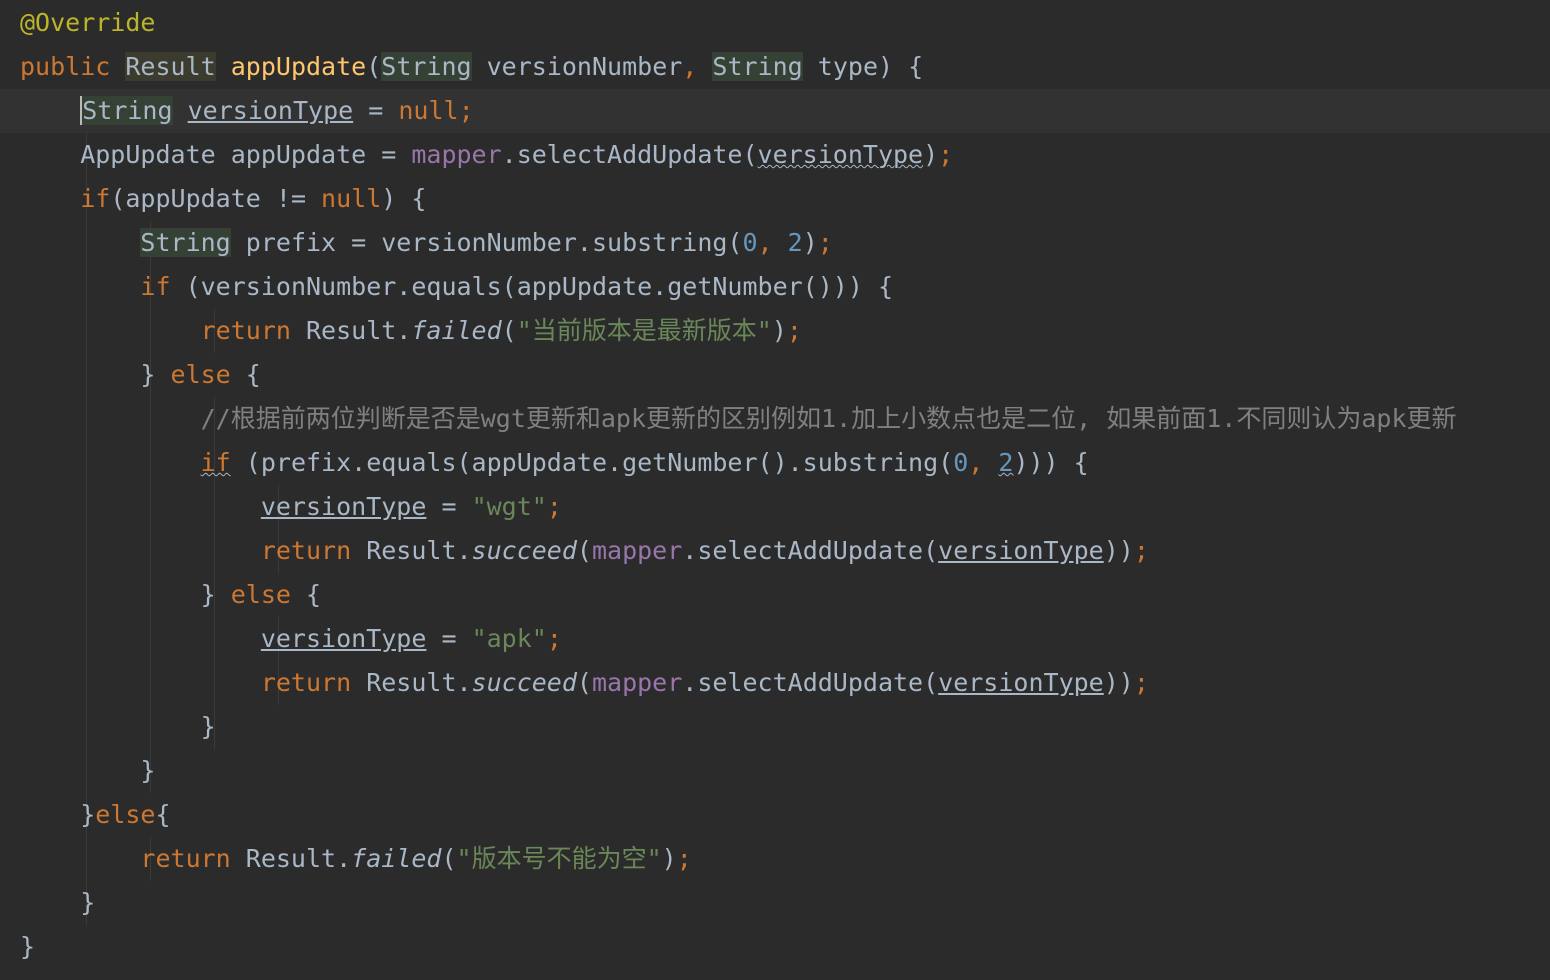 This screenshot has height=980, width=1550. What do you see at coordinates (775, 23) in the screenshot?
I see `code-line: @Override` at bounding box center [775, 23].